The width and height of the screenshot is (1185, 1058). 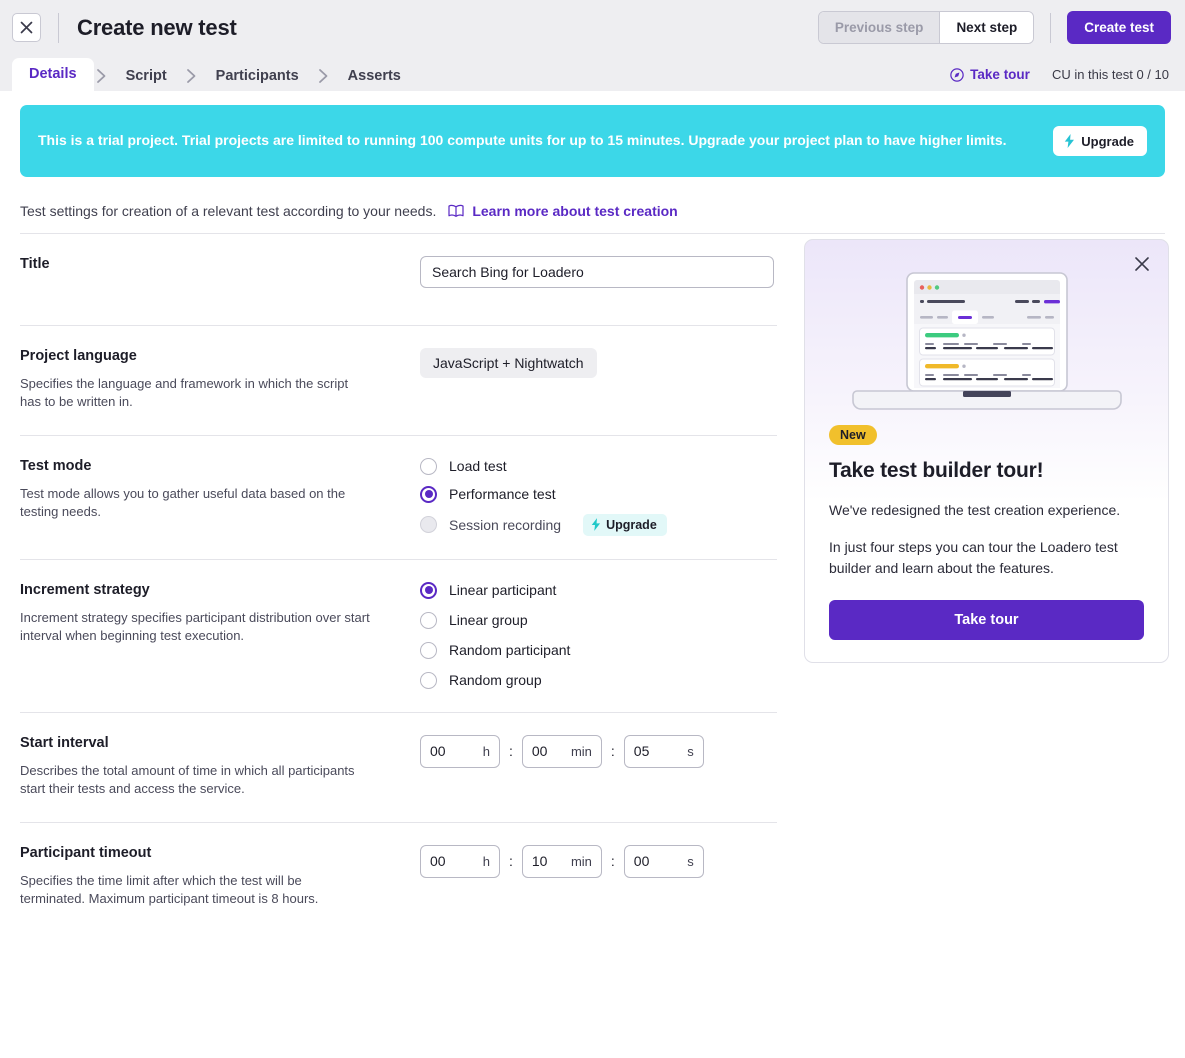 I want to click on participant-timeout-minutes-box: min, so click(x=561, y=861).